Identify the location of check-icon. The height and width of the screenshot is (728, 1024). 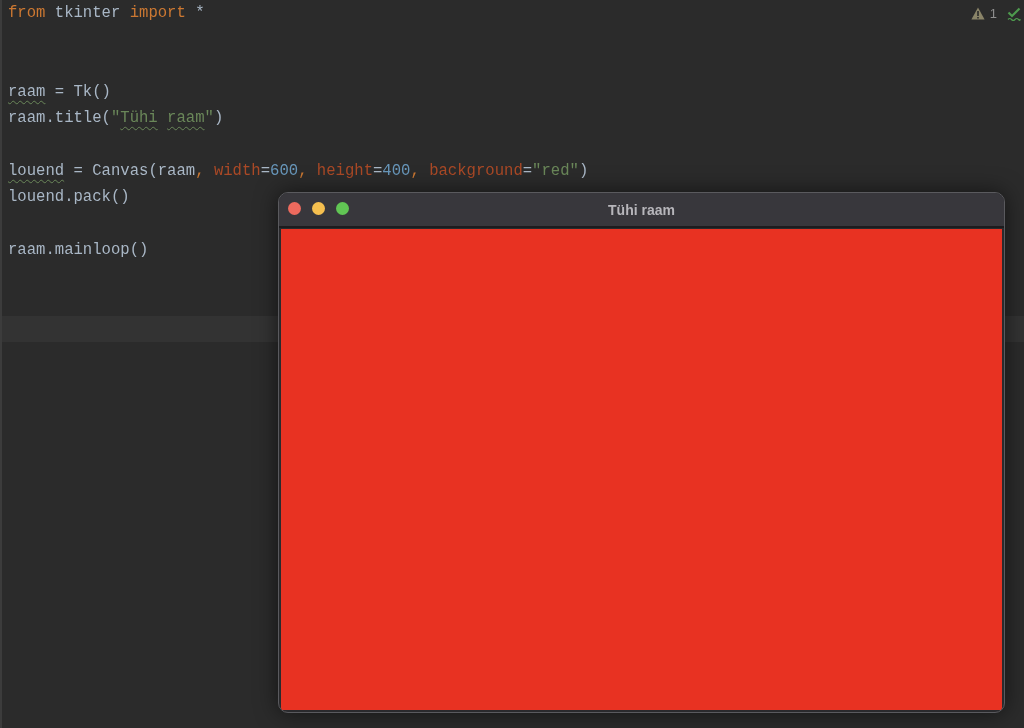
(1014, 13).